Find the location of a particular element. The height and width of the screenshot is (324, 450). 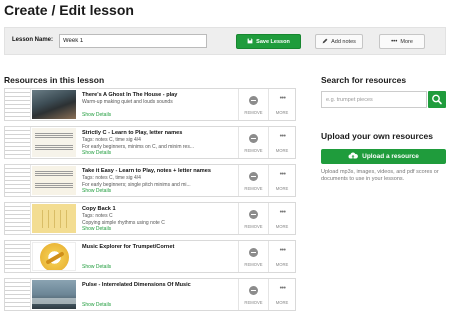

search-box is located at coordinates (383, 99).